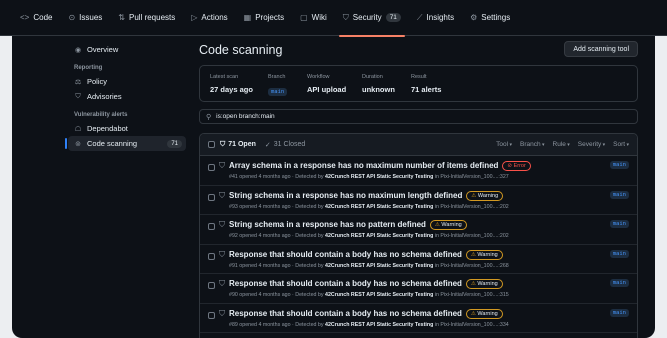 Image resolution: width=667 pixels, height=338 pixels. Describe the element at coordinates (107, 128) in the screenshot. I see `sidebar-item-label: Dependabot` at that location.